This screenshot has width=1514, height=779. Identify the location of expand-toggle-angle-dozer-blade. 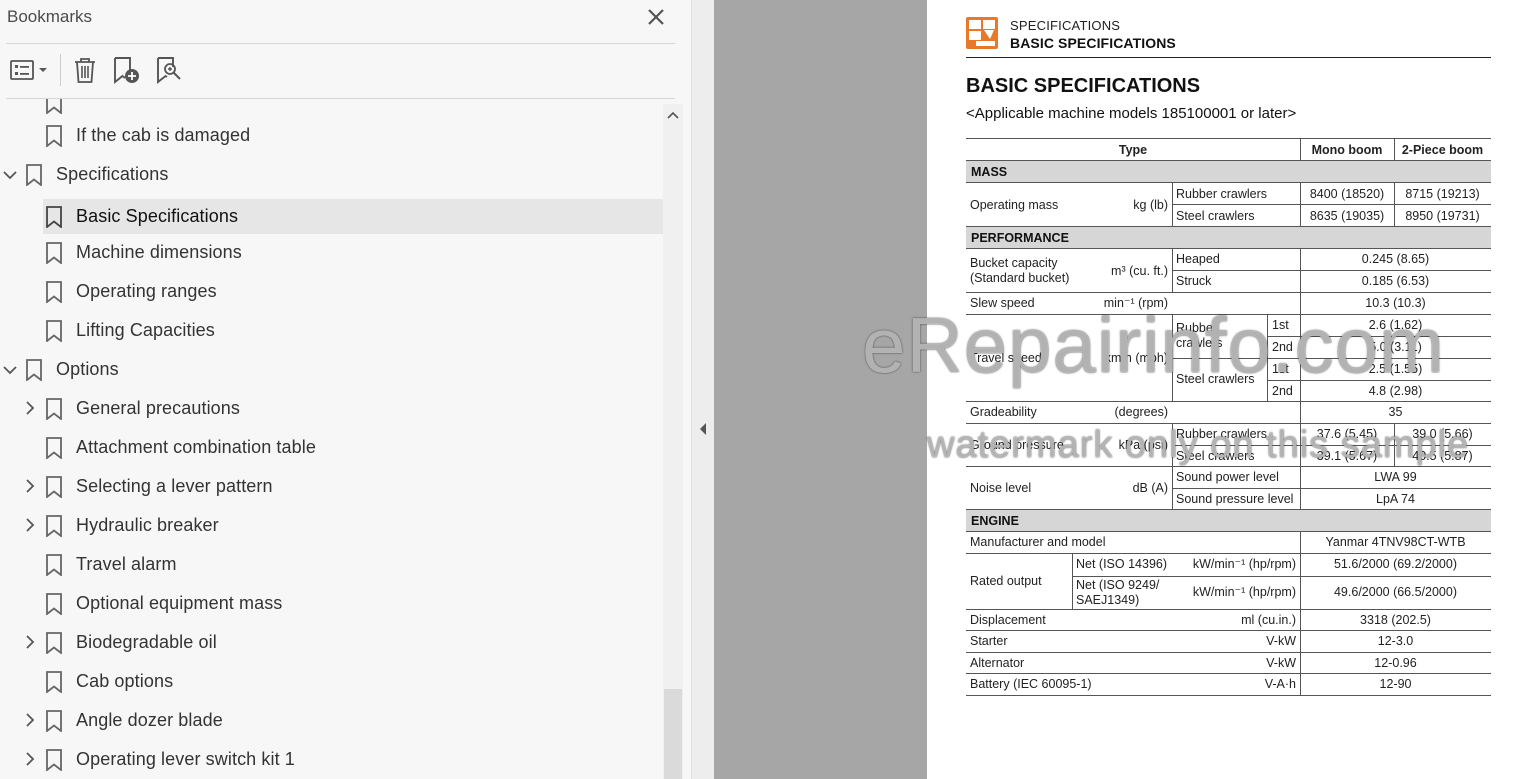
(30, 720).